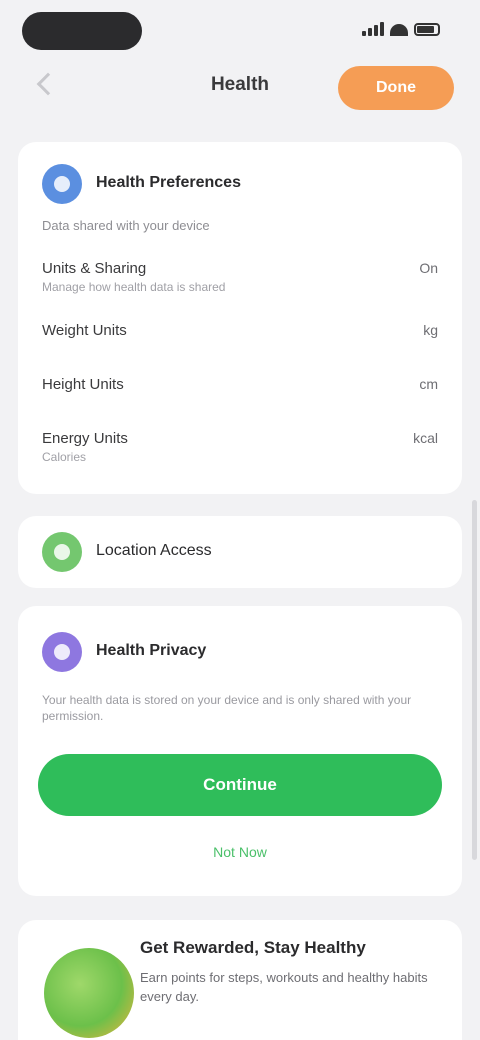 Image resolution: width=480 pixels, height=1040 pixels. I want to click on heart-icon, so click(62, 184).